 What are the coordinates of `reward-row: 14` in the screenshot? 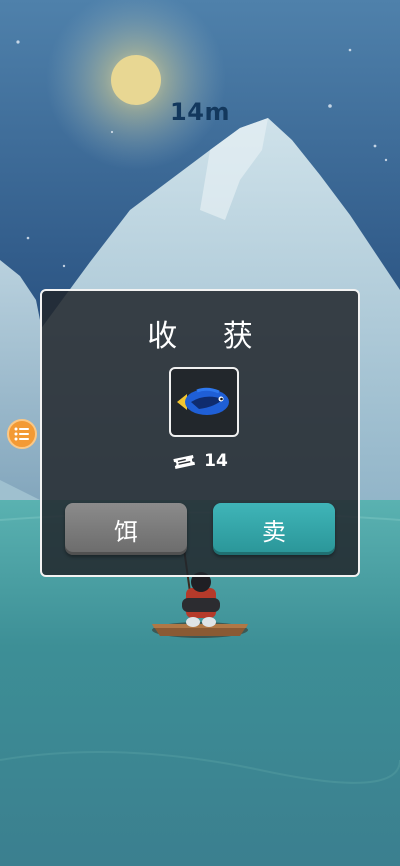 It's located at (200, 461).